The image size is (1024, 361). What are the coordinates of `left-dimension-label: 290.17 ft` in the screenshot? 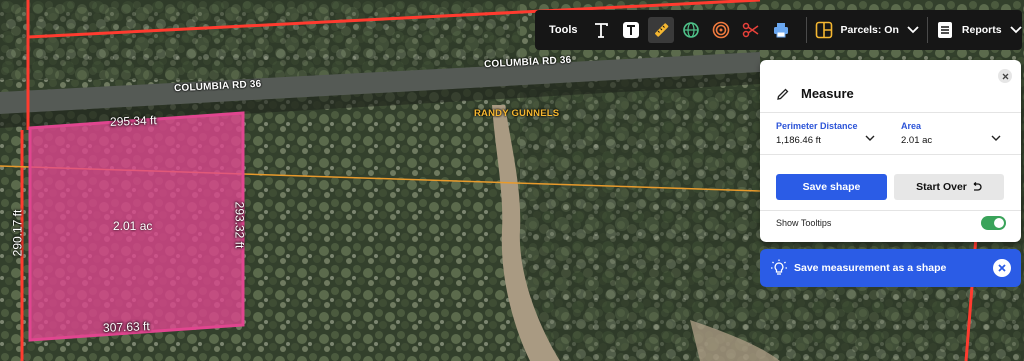 It's located at (17, 233).